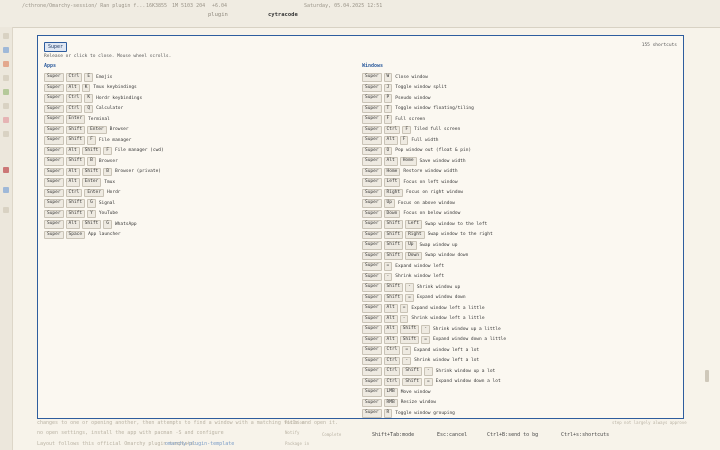 This screenshot has width=720, height=450. Describe the element at coordinates (99, 119) in the screenshot. I see `shortcut-description: Terminal` at that location.